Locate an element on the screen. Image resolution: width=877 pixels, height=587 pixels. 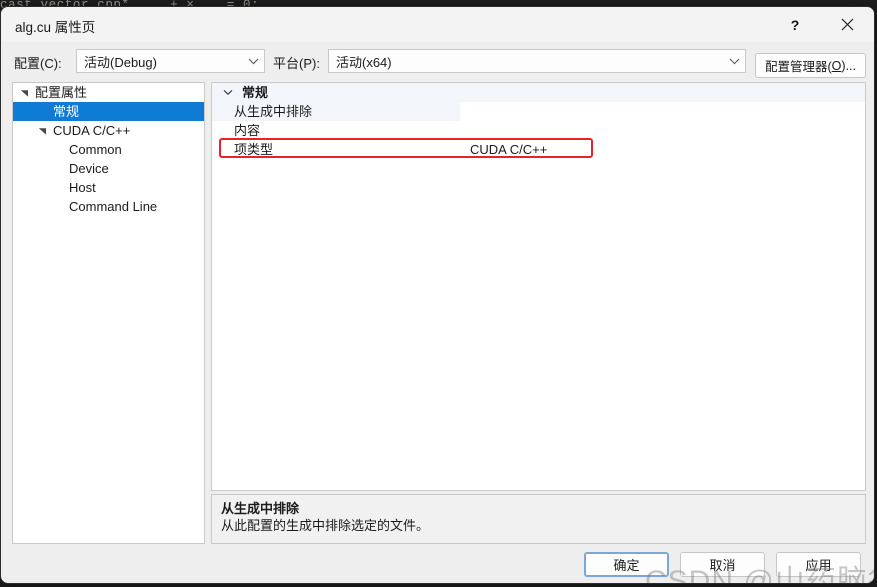
tree-item-device: Device is located at coordinates (108, 168).